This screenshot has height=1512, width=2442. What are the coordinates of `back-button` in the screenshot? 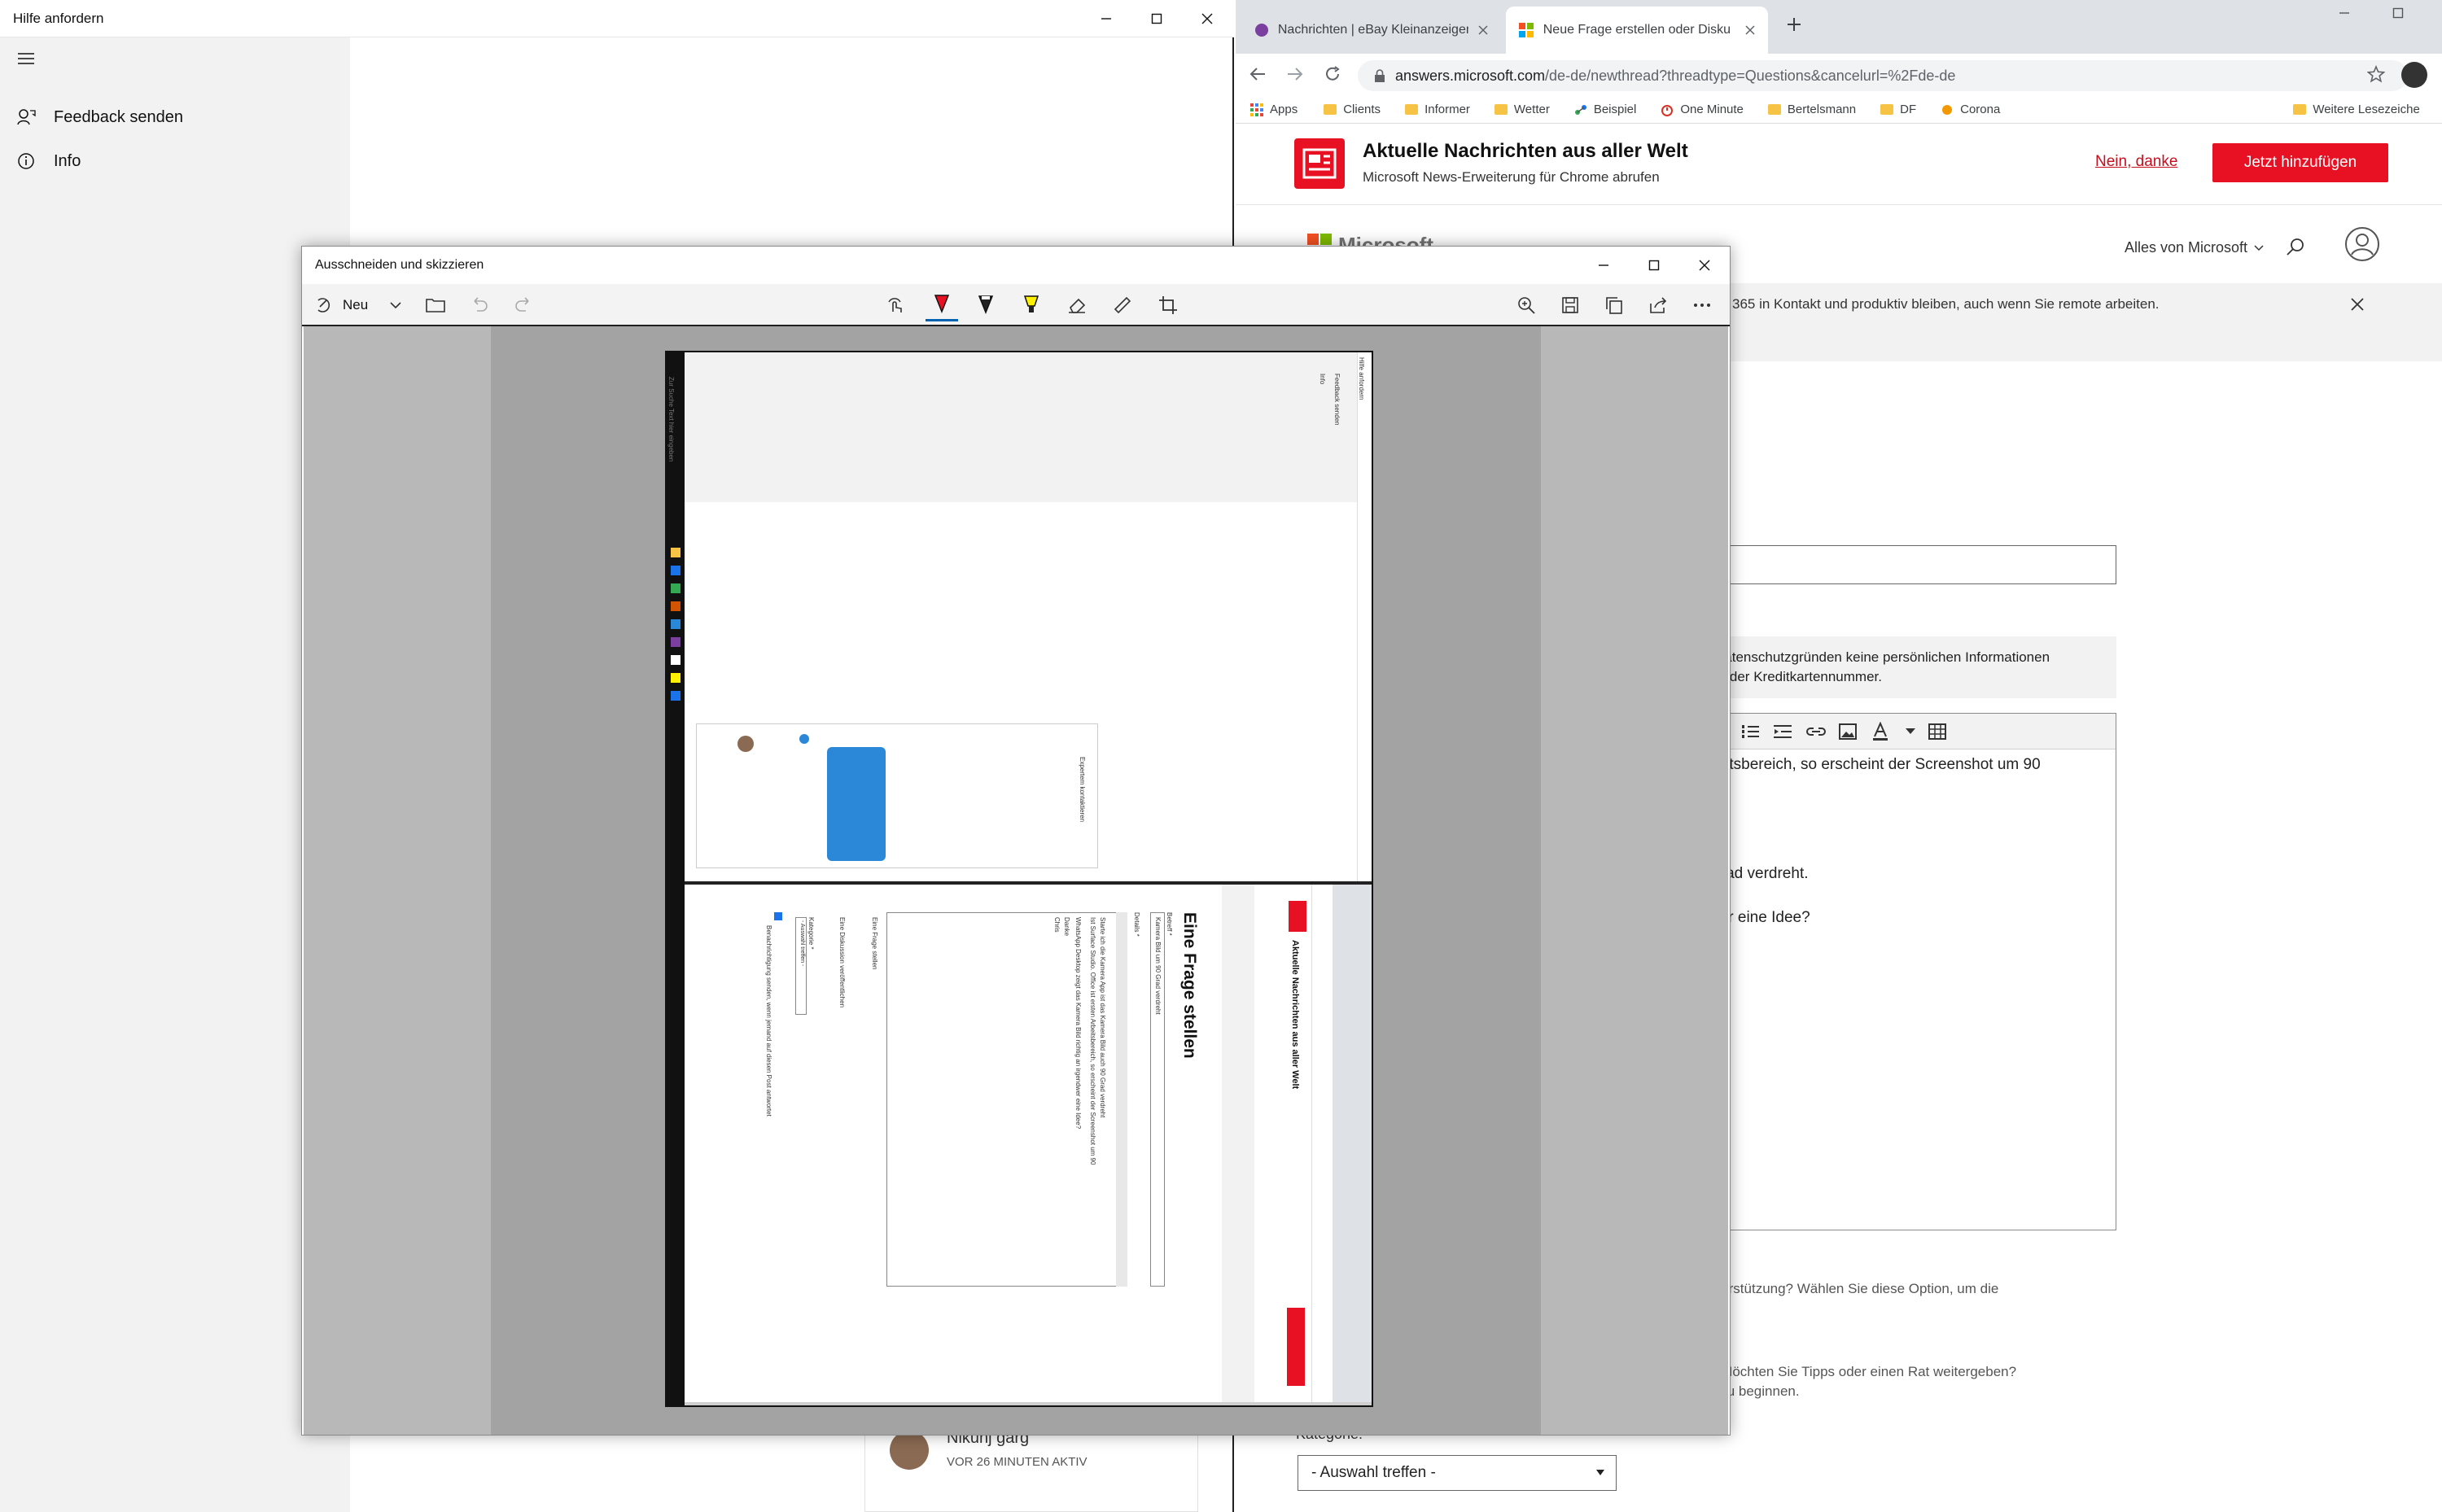 It's located at (1258, 74).